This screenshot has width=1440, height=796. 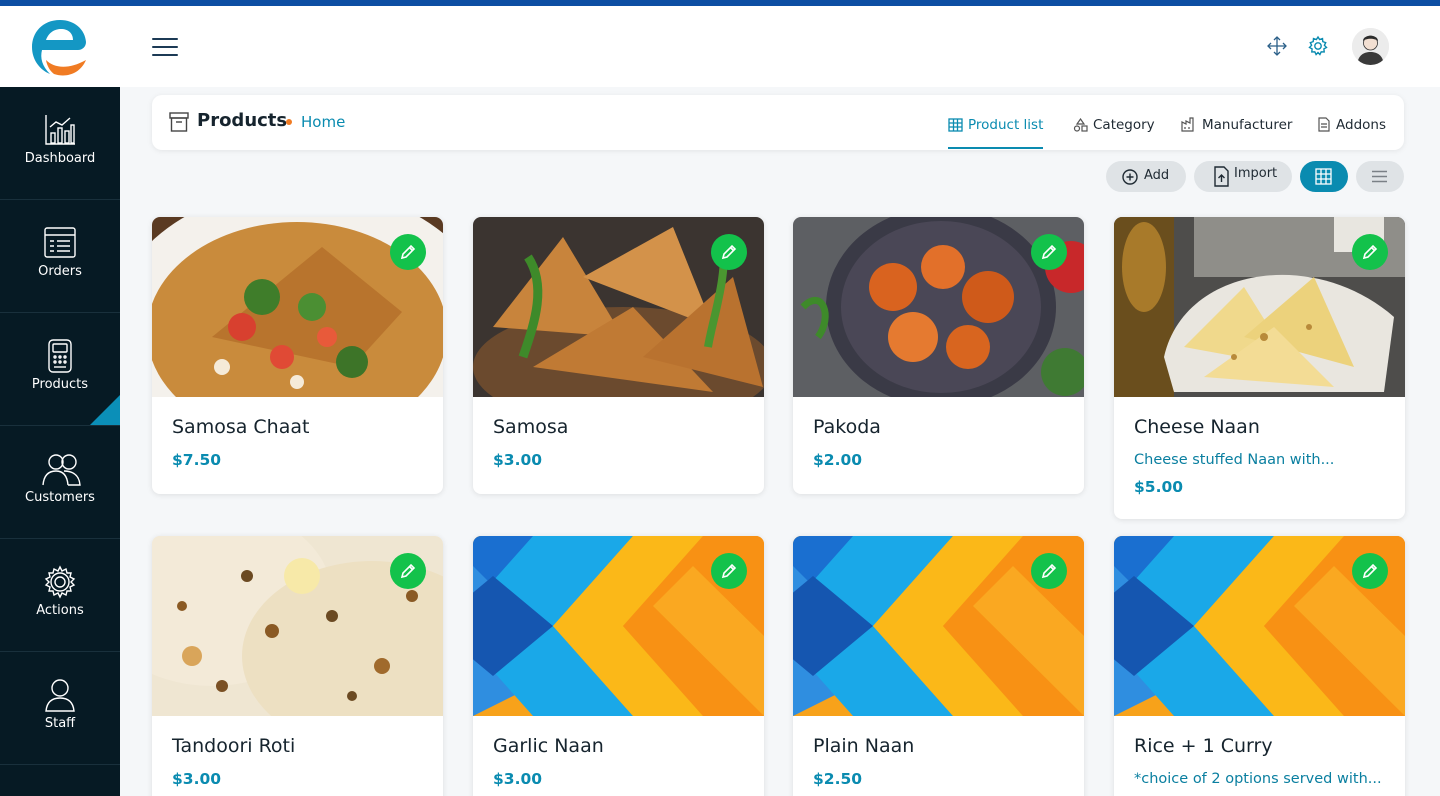 I want to click on sidebar-item-products: Products, so click(x=60, y=369).